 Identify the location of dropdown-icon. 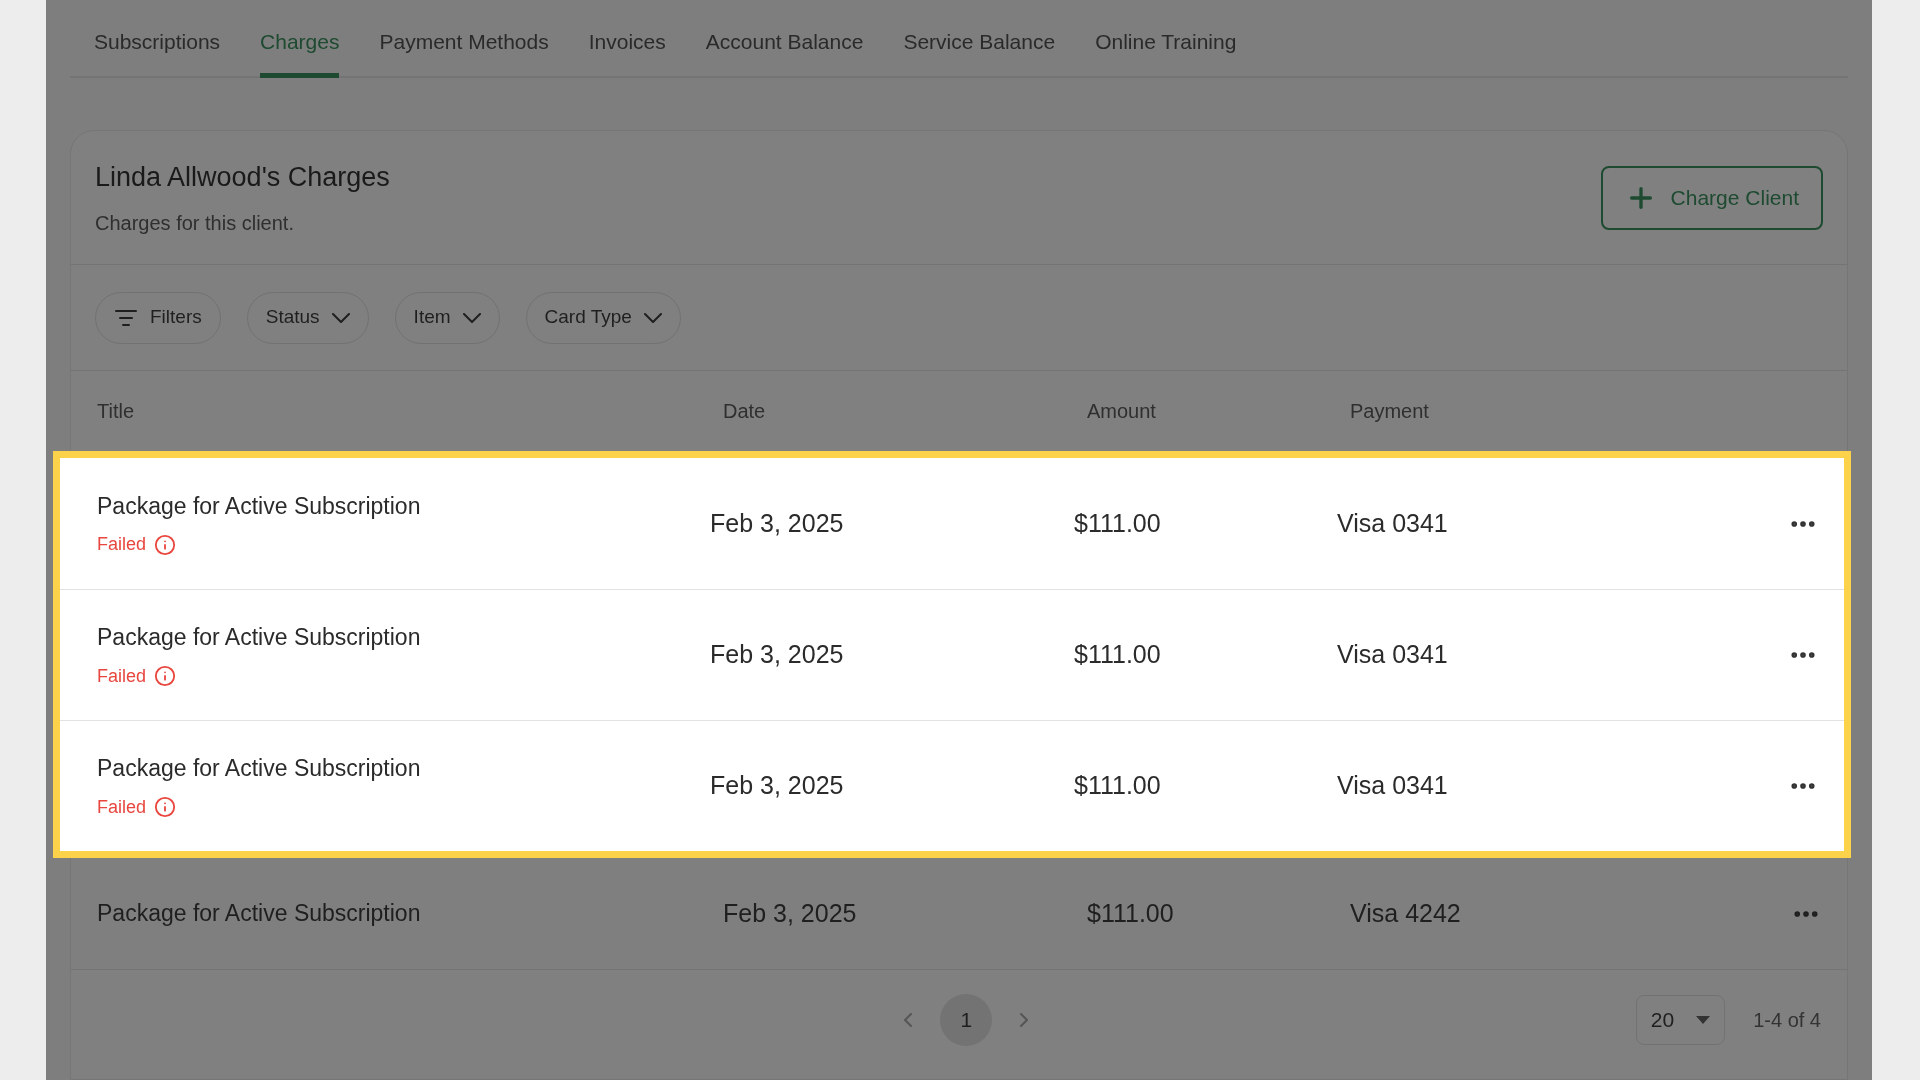
(1703, 1020).